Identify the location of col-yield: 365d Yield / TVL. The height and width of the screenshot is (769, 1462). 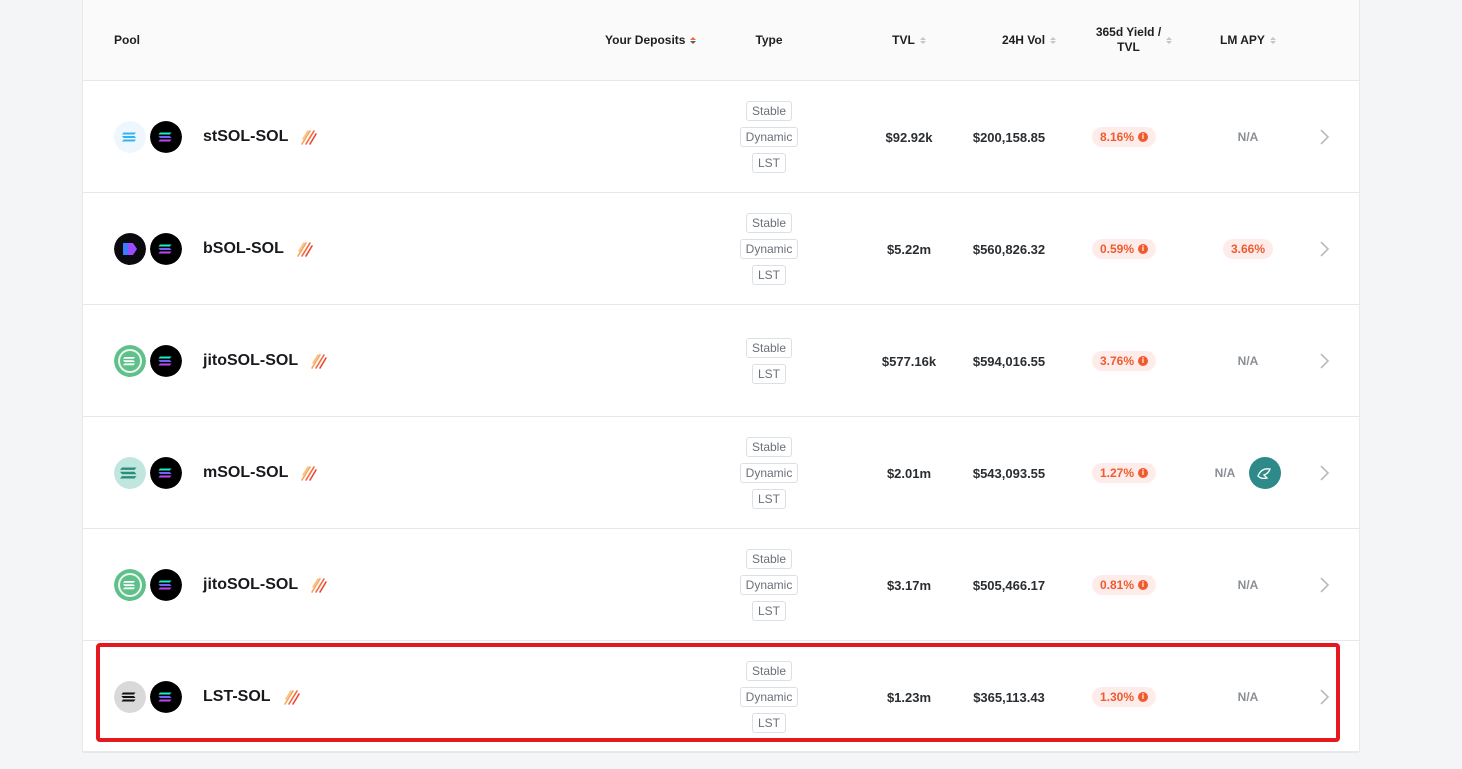
(1134, 40).